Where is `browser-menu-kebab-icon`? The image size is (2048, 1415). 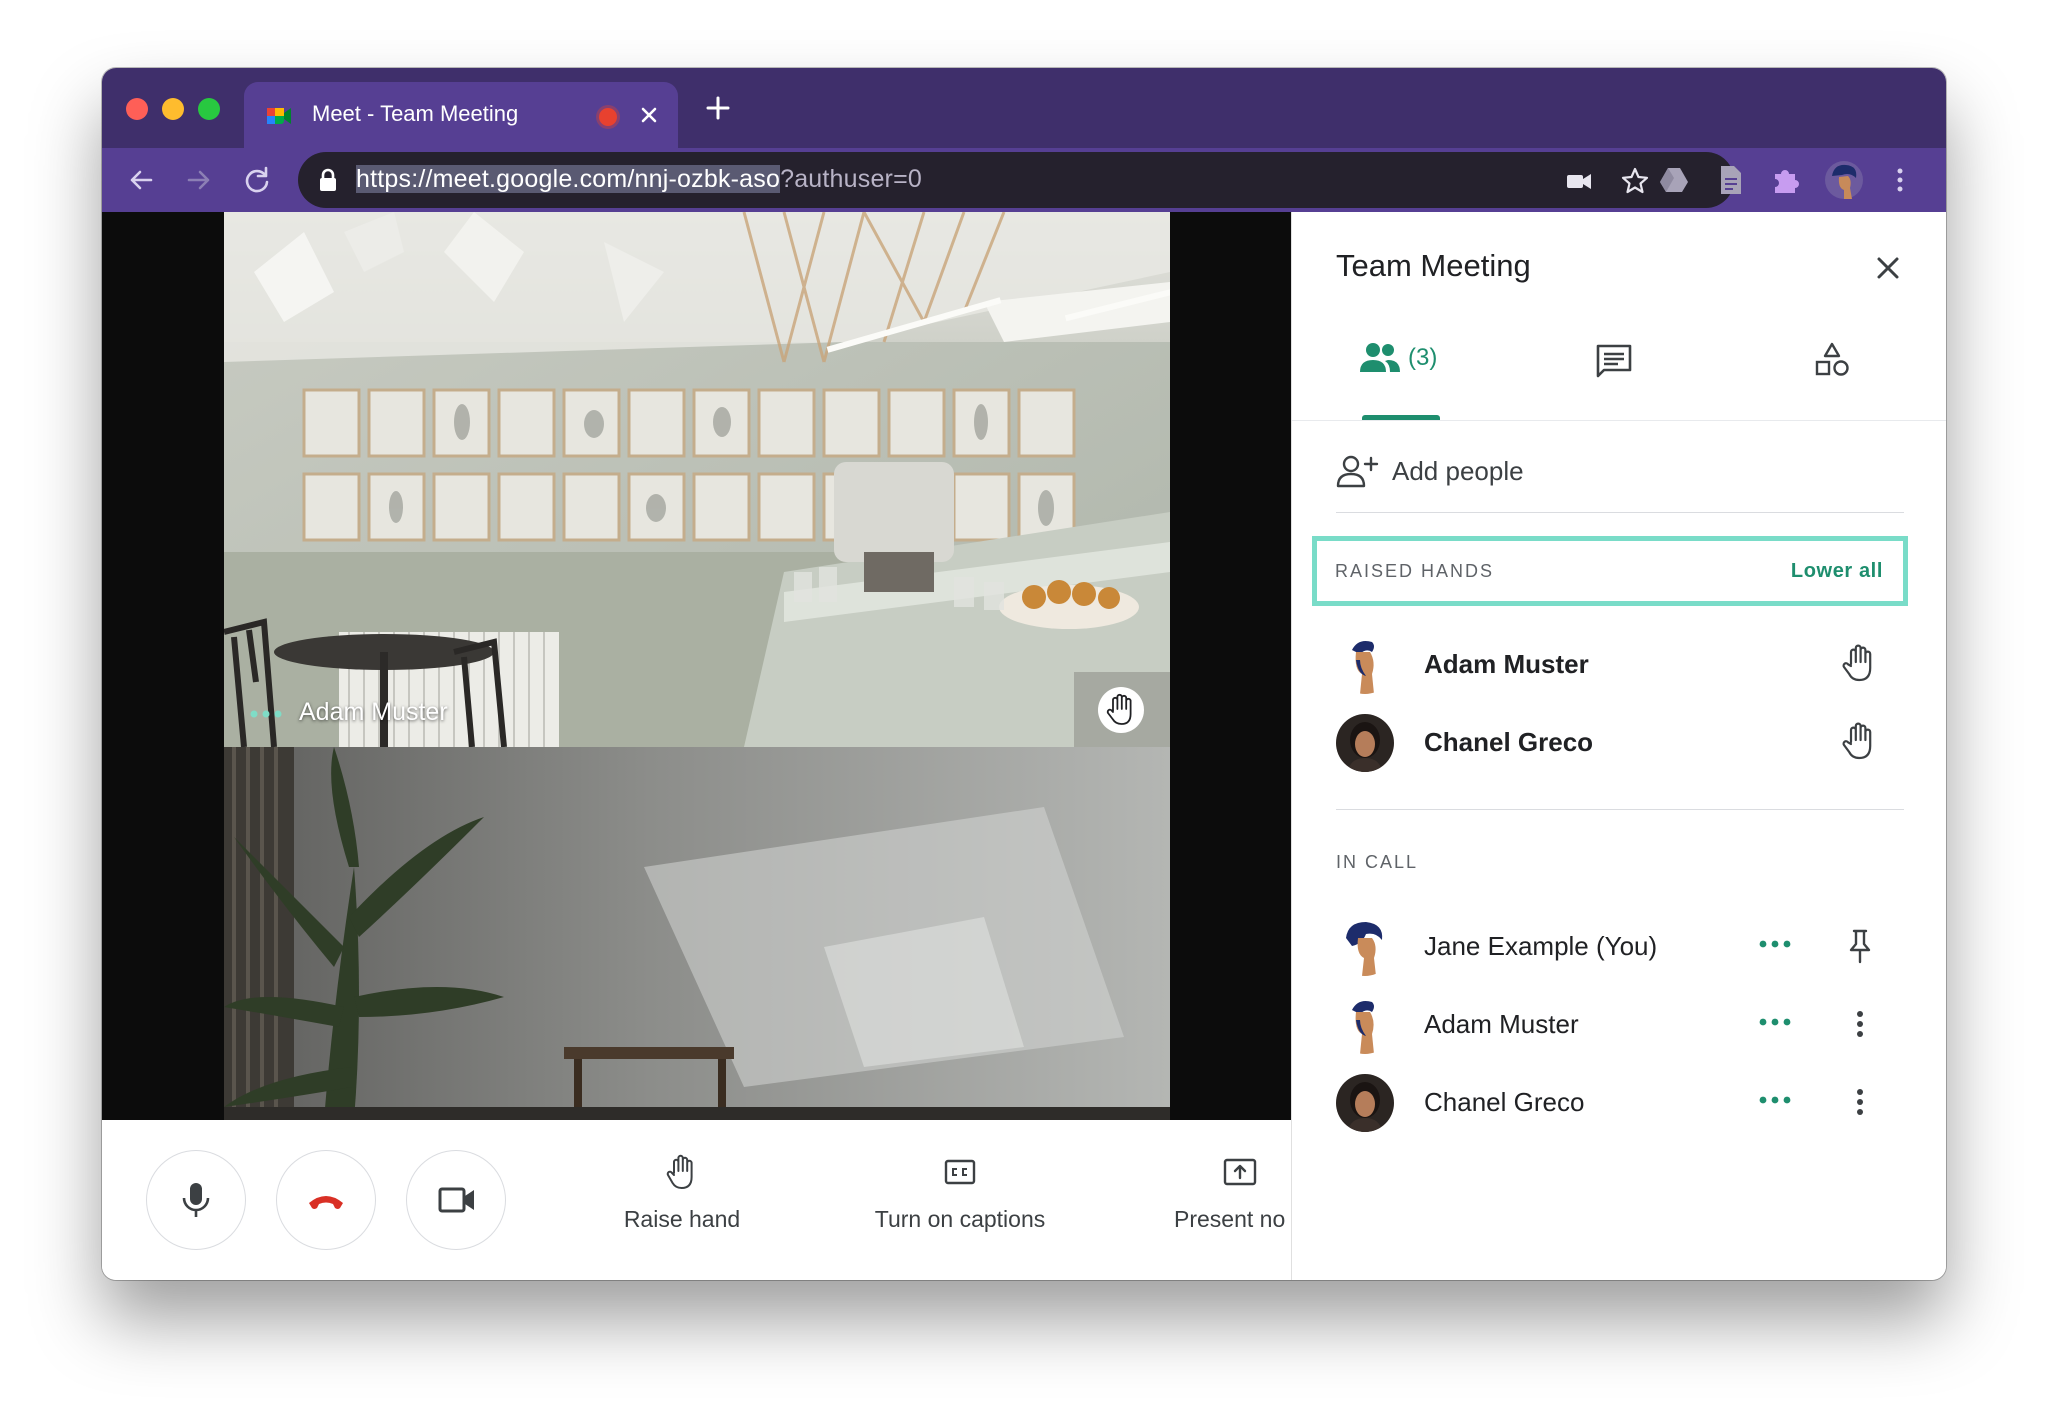
browser-menu-kebab-icon is located at coordinates (1900, 180).